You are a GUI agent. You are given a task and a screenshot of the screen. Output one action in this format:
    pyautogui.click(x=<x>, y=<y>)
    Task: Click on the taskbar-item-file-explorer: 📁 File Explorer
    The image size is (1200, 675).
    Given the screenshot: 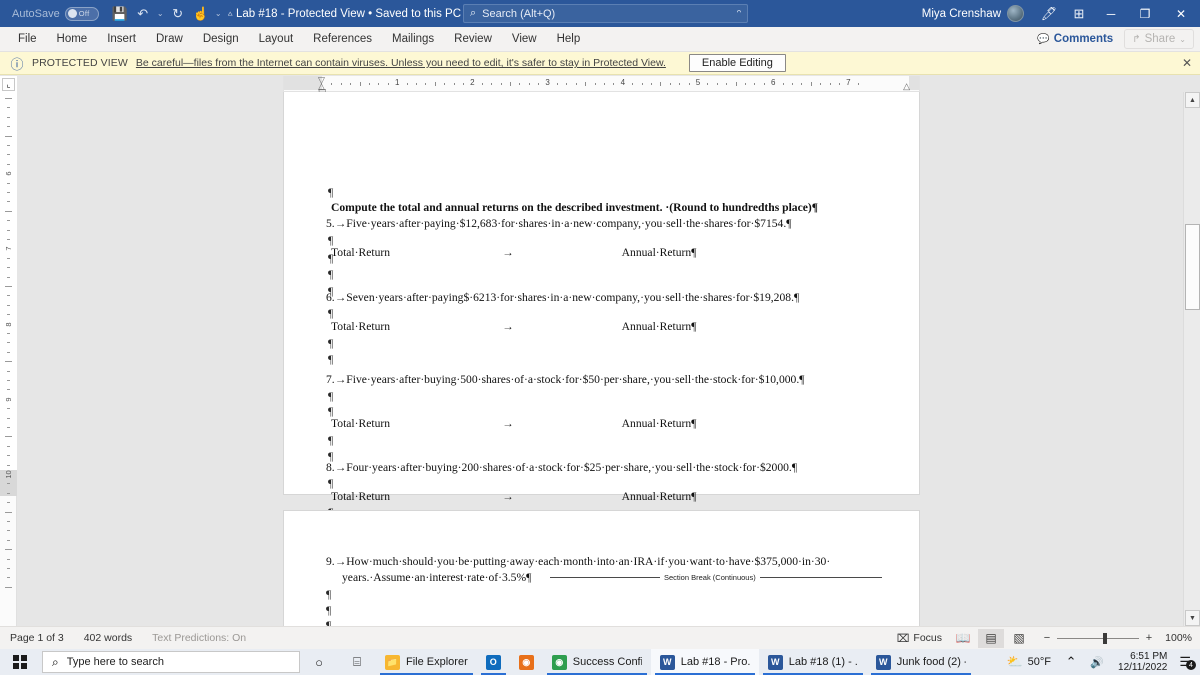 What is the action you would take?
    pyautogui.click(x=426, y=662)
    